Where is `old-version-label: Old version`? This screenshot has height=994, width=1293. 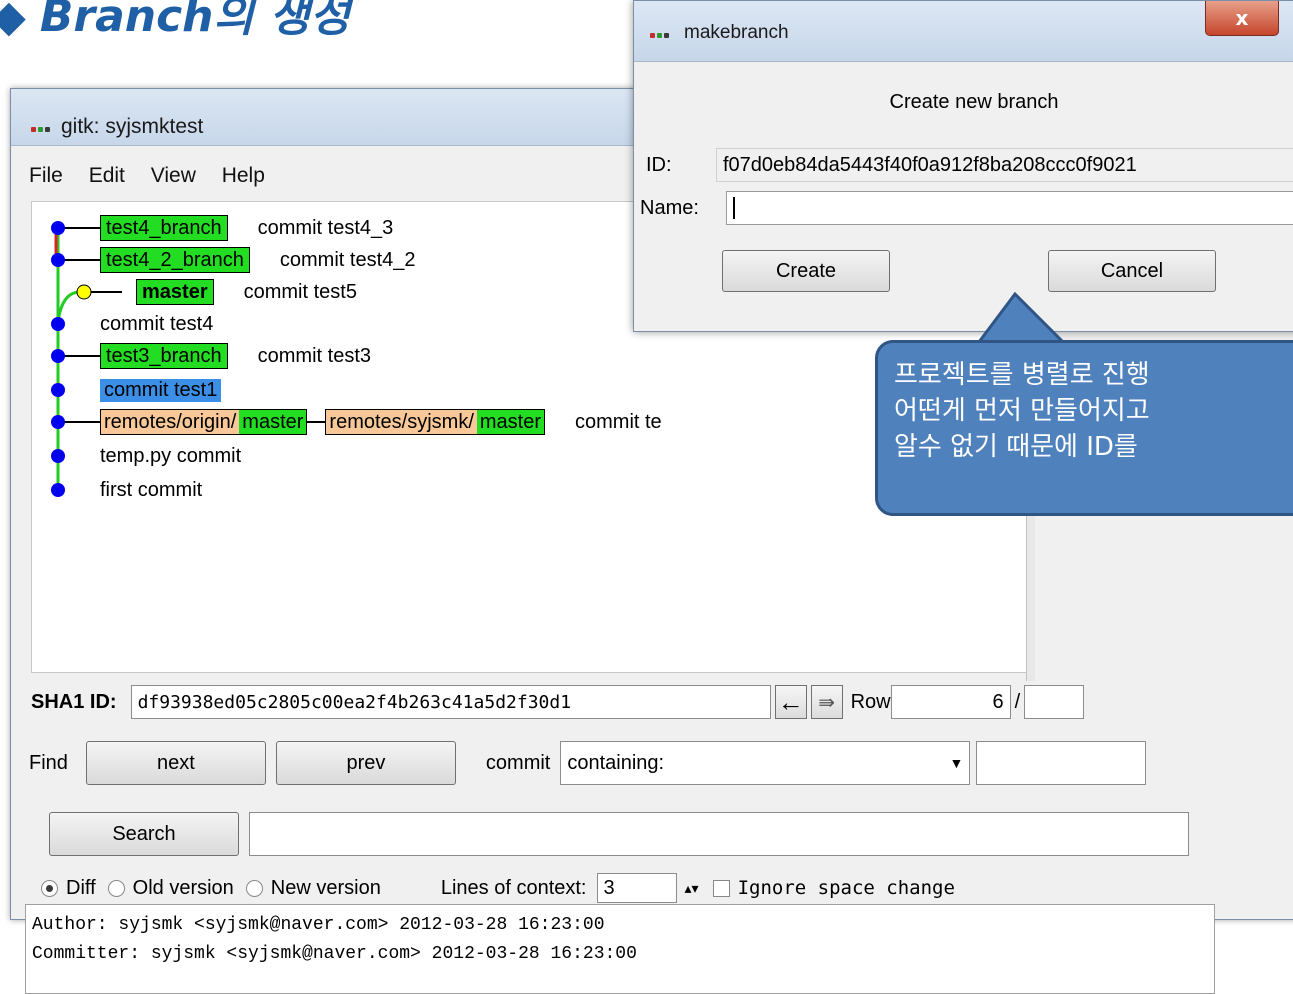 old-version-label: Old version is located at coordinates (183, 887).